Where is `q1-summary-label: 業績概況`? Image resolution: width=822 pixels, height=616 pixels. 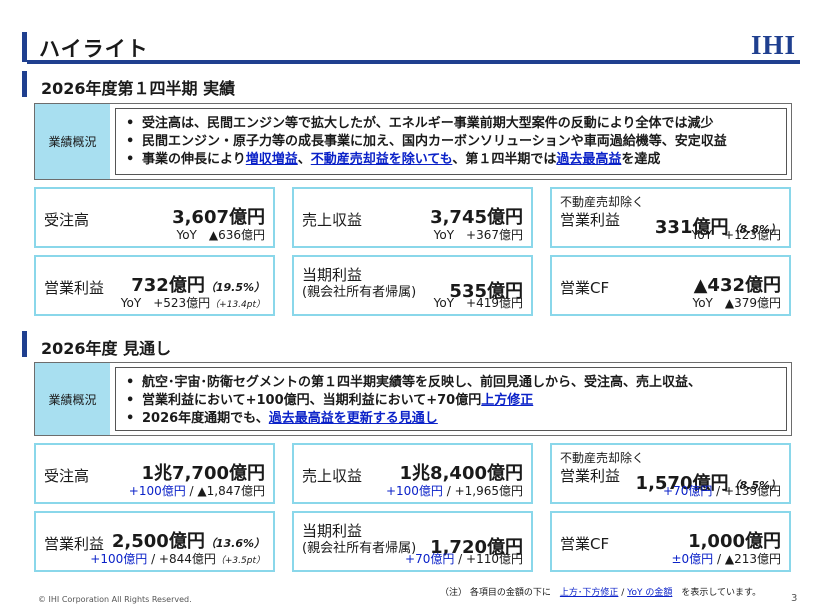 q1-summary-label: 業績概況 is located at coordinates (72, 141).